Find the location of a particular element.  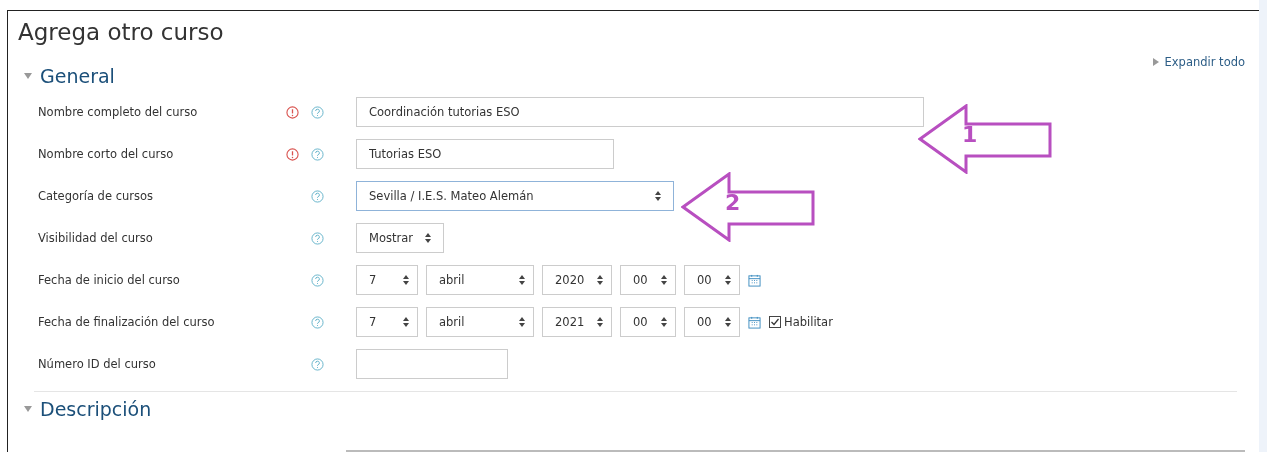

dropdown: 2020 is located at coordinates (577, 280).